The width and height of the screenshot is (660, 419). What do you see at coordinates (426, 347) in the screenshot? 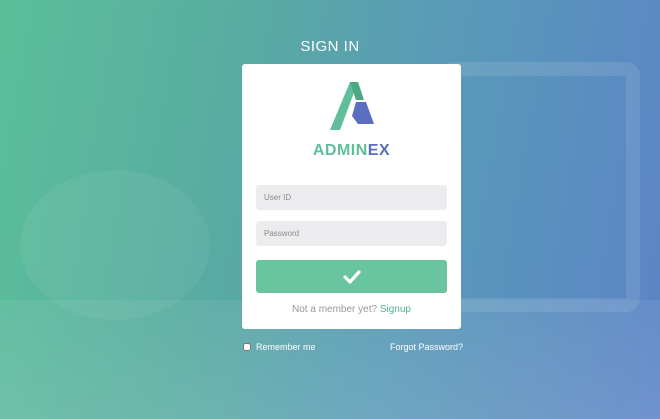
I see `forgot-password-link: Forgot Password?` at bounding box center [426, 347].